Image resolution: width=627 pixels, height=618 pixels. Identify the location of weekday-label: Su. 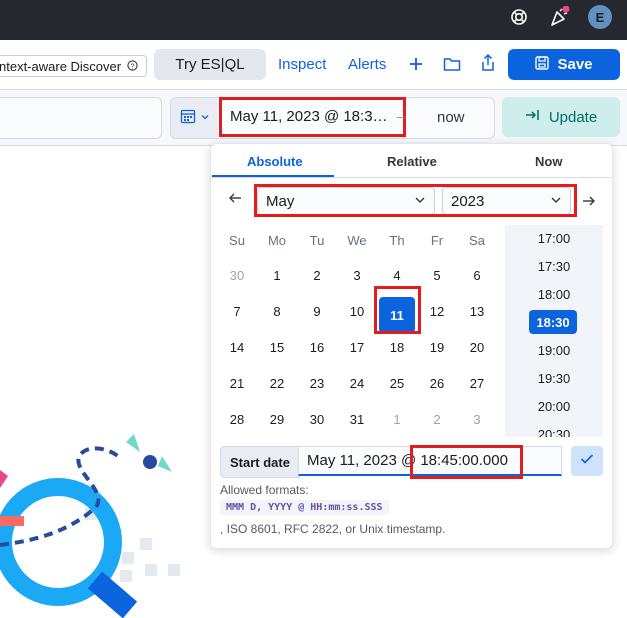
(237, 240).